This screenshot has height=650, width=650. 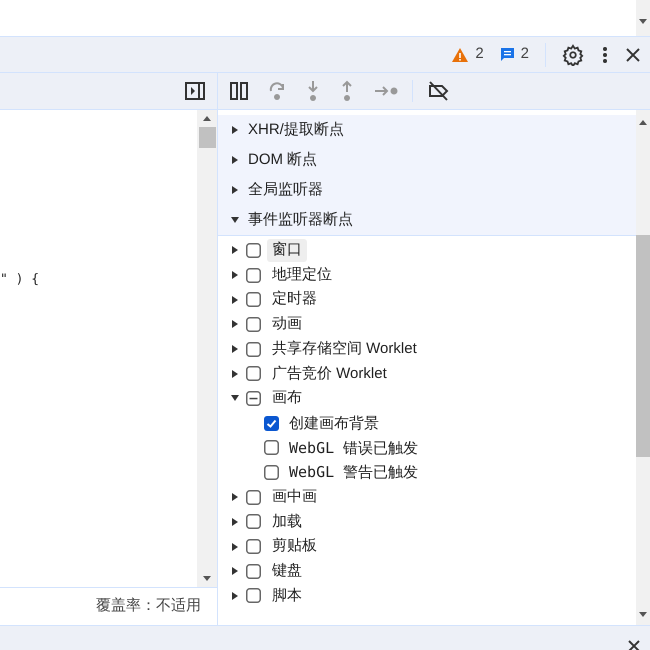 What do you see at coordinates (334, 423) in the screenshot?
I see `listener-label: 创建画布背景` at bounding box center [334, 423].